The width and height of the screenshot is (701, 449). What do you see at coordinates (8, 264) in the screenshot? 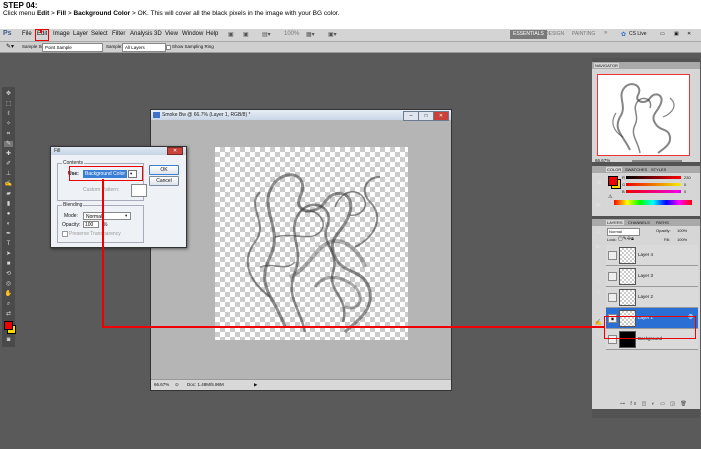
I see `shape-tool-icon: ■` at bounding box center [8, 264].